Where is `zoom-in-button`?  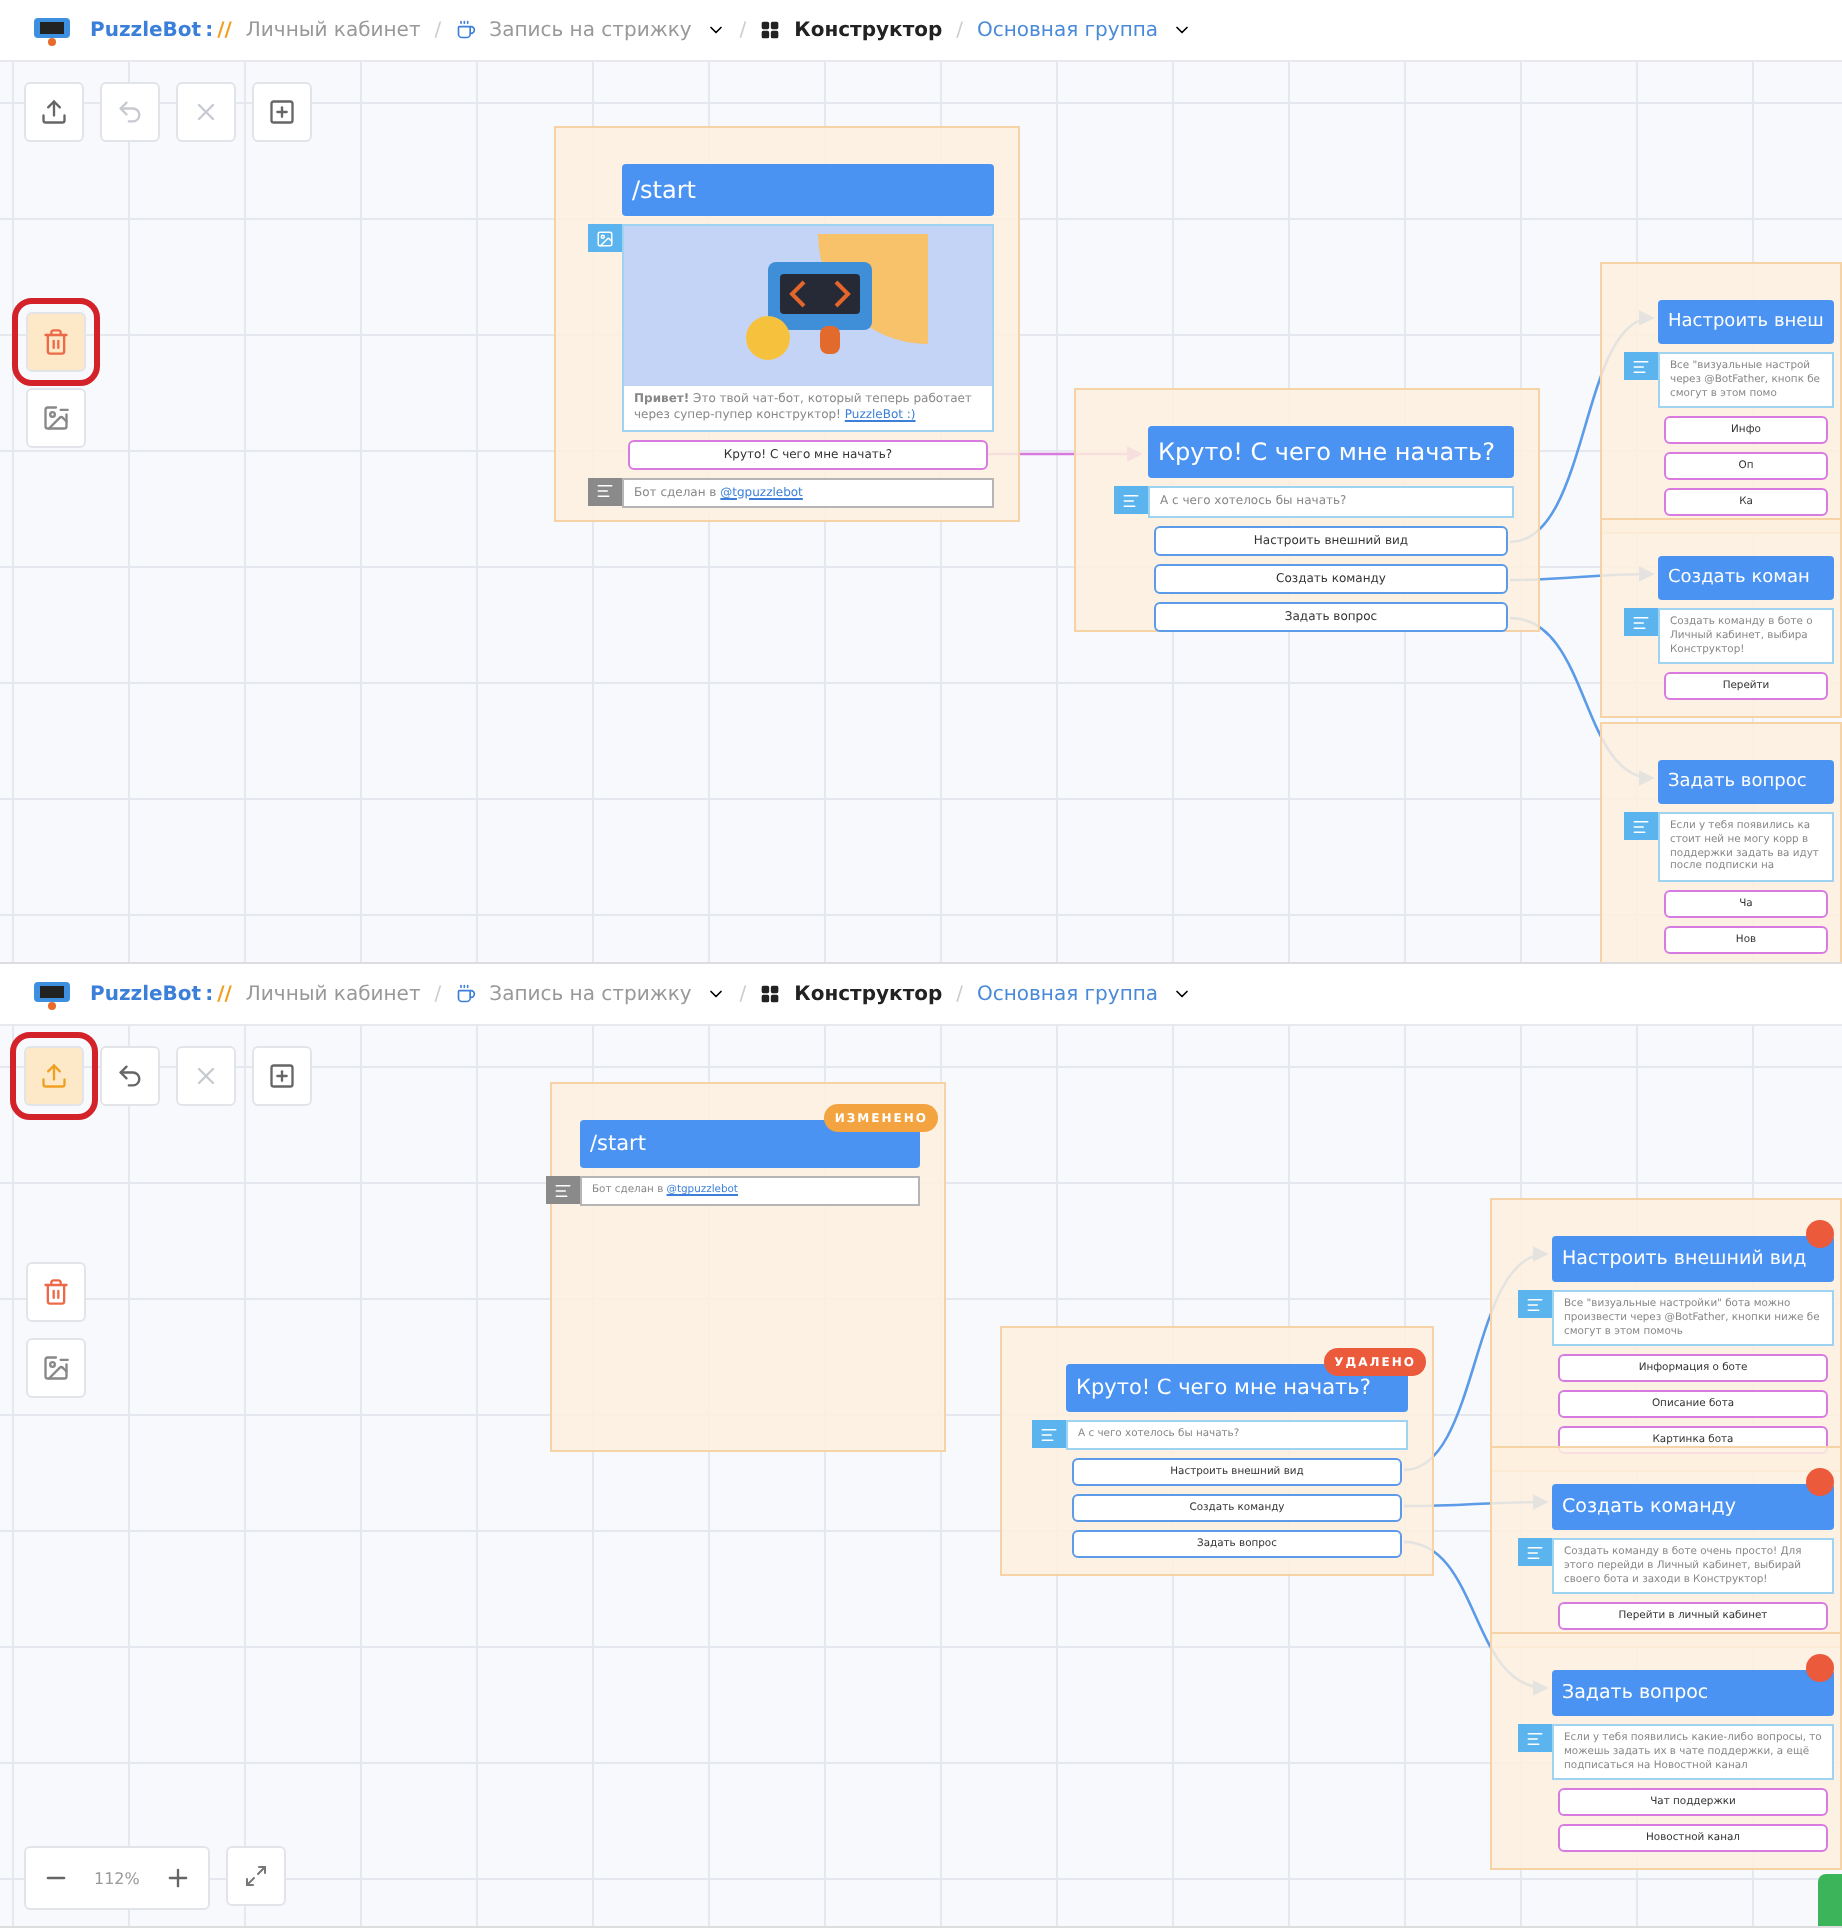
zoom-in-button is located at coordinates (177, 1878).